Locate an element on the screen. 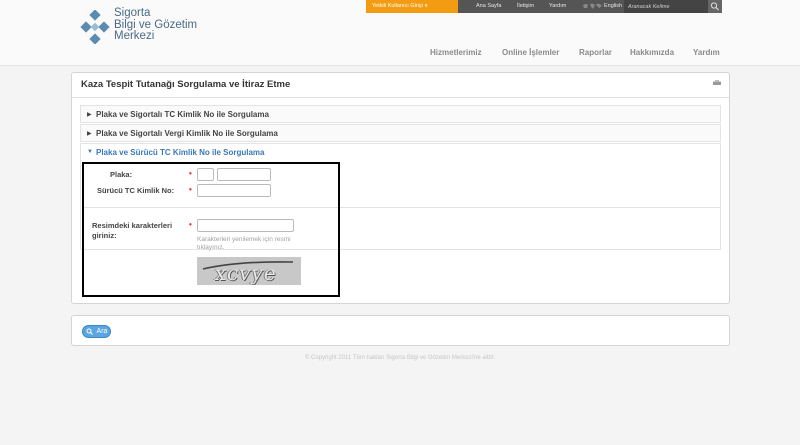 This screenshot has height=445, width=800. top-link-home: Ana Sayfa is located at coordinates (488, 6).